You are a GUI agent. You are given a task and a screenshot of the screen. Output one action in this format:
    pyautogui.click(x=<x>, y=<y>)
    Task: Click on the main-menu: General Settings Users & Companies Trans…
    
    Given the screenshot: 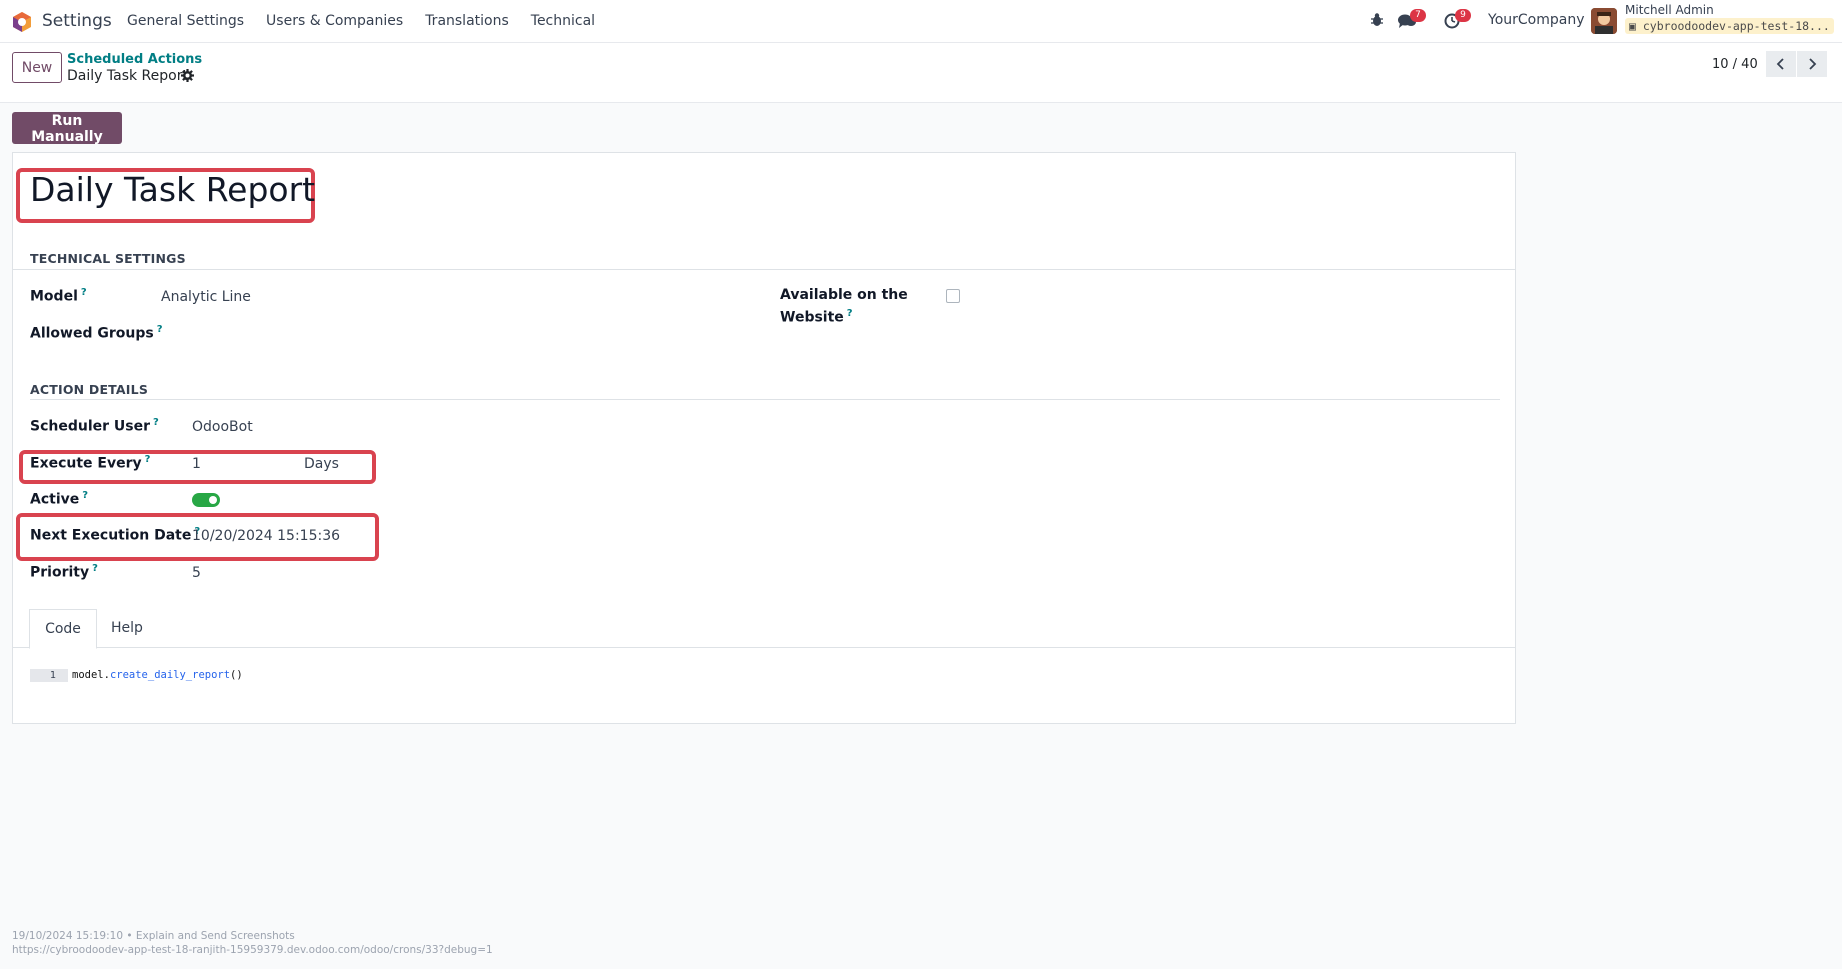 What is the action you would take?
    pyautogui.click(x=372, y=21)
    